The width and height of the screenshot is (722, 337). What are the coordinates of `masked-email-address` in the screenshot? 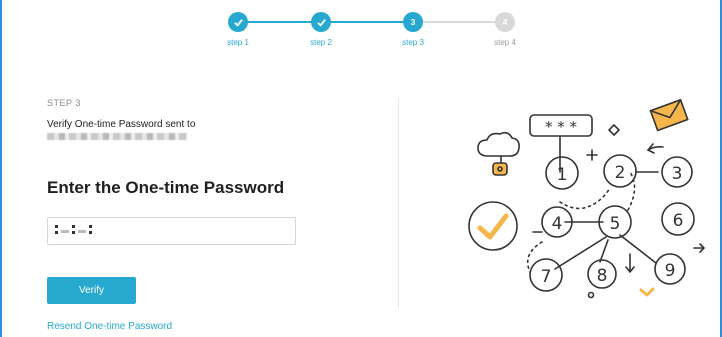 It's located at (117, 136).